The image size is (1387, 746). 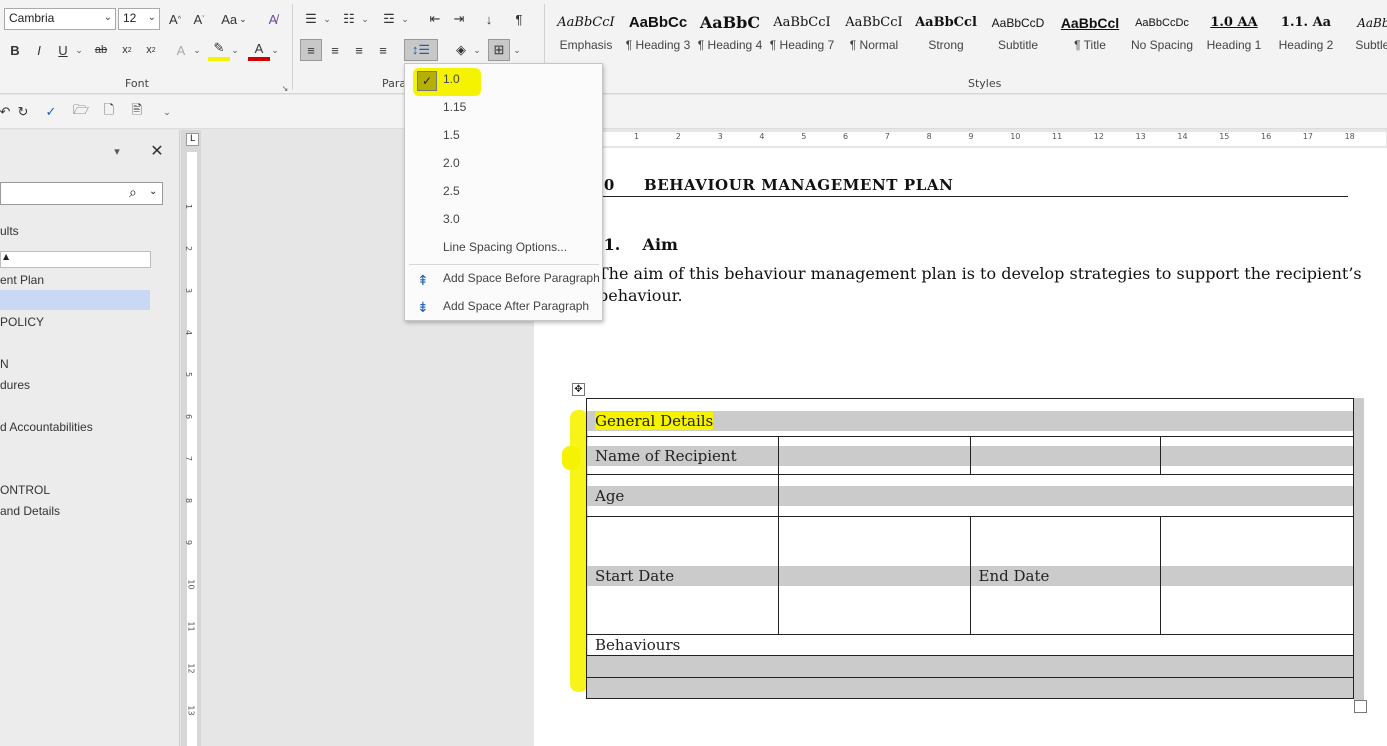 What do you see at coordinates (503, 219) in the screenshot?
I see `line-spacing-option: 3.0` at bounding box center [503, 219].